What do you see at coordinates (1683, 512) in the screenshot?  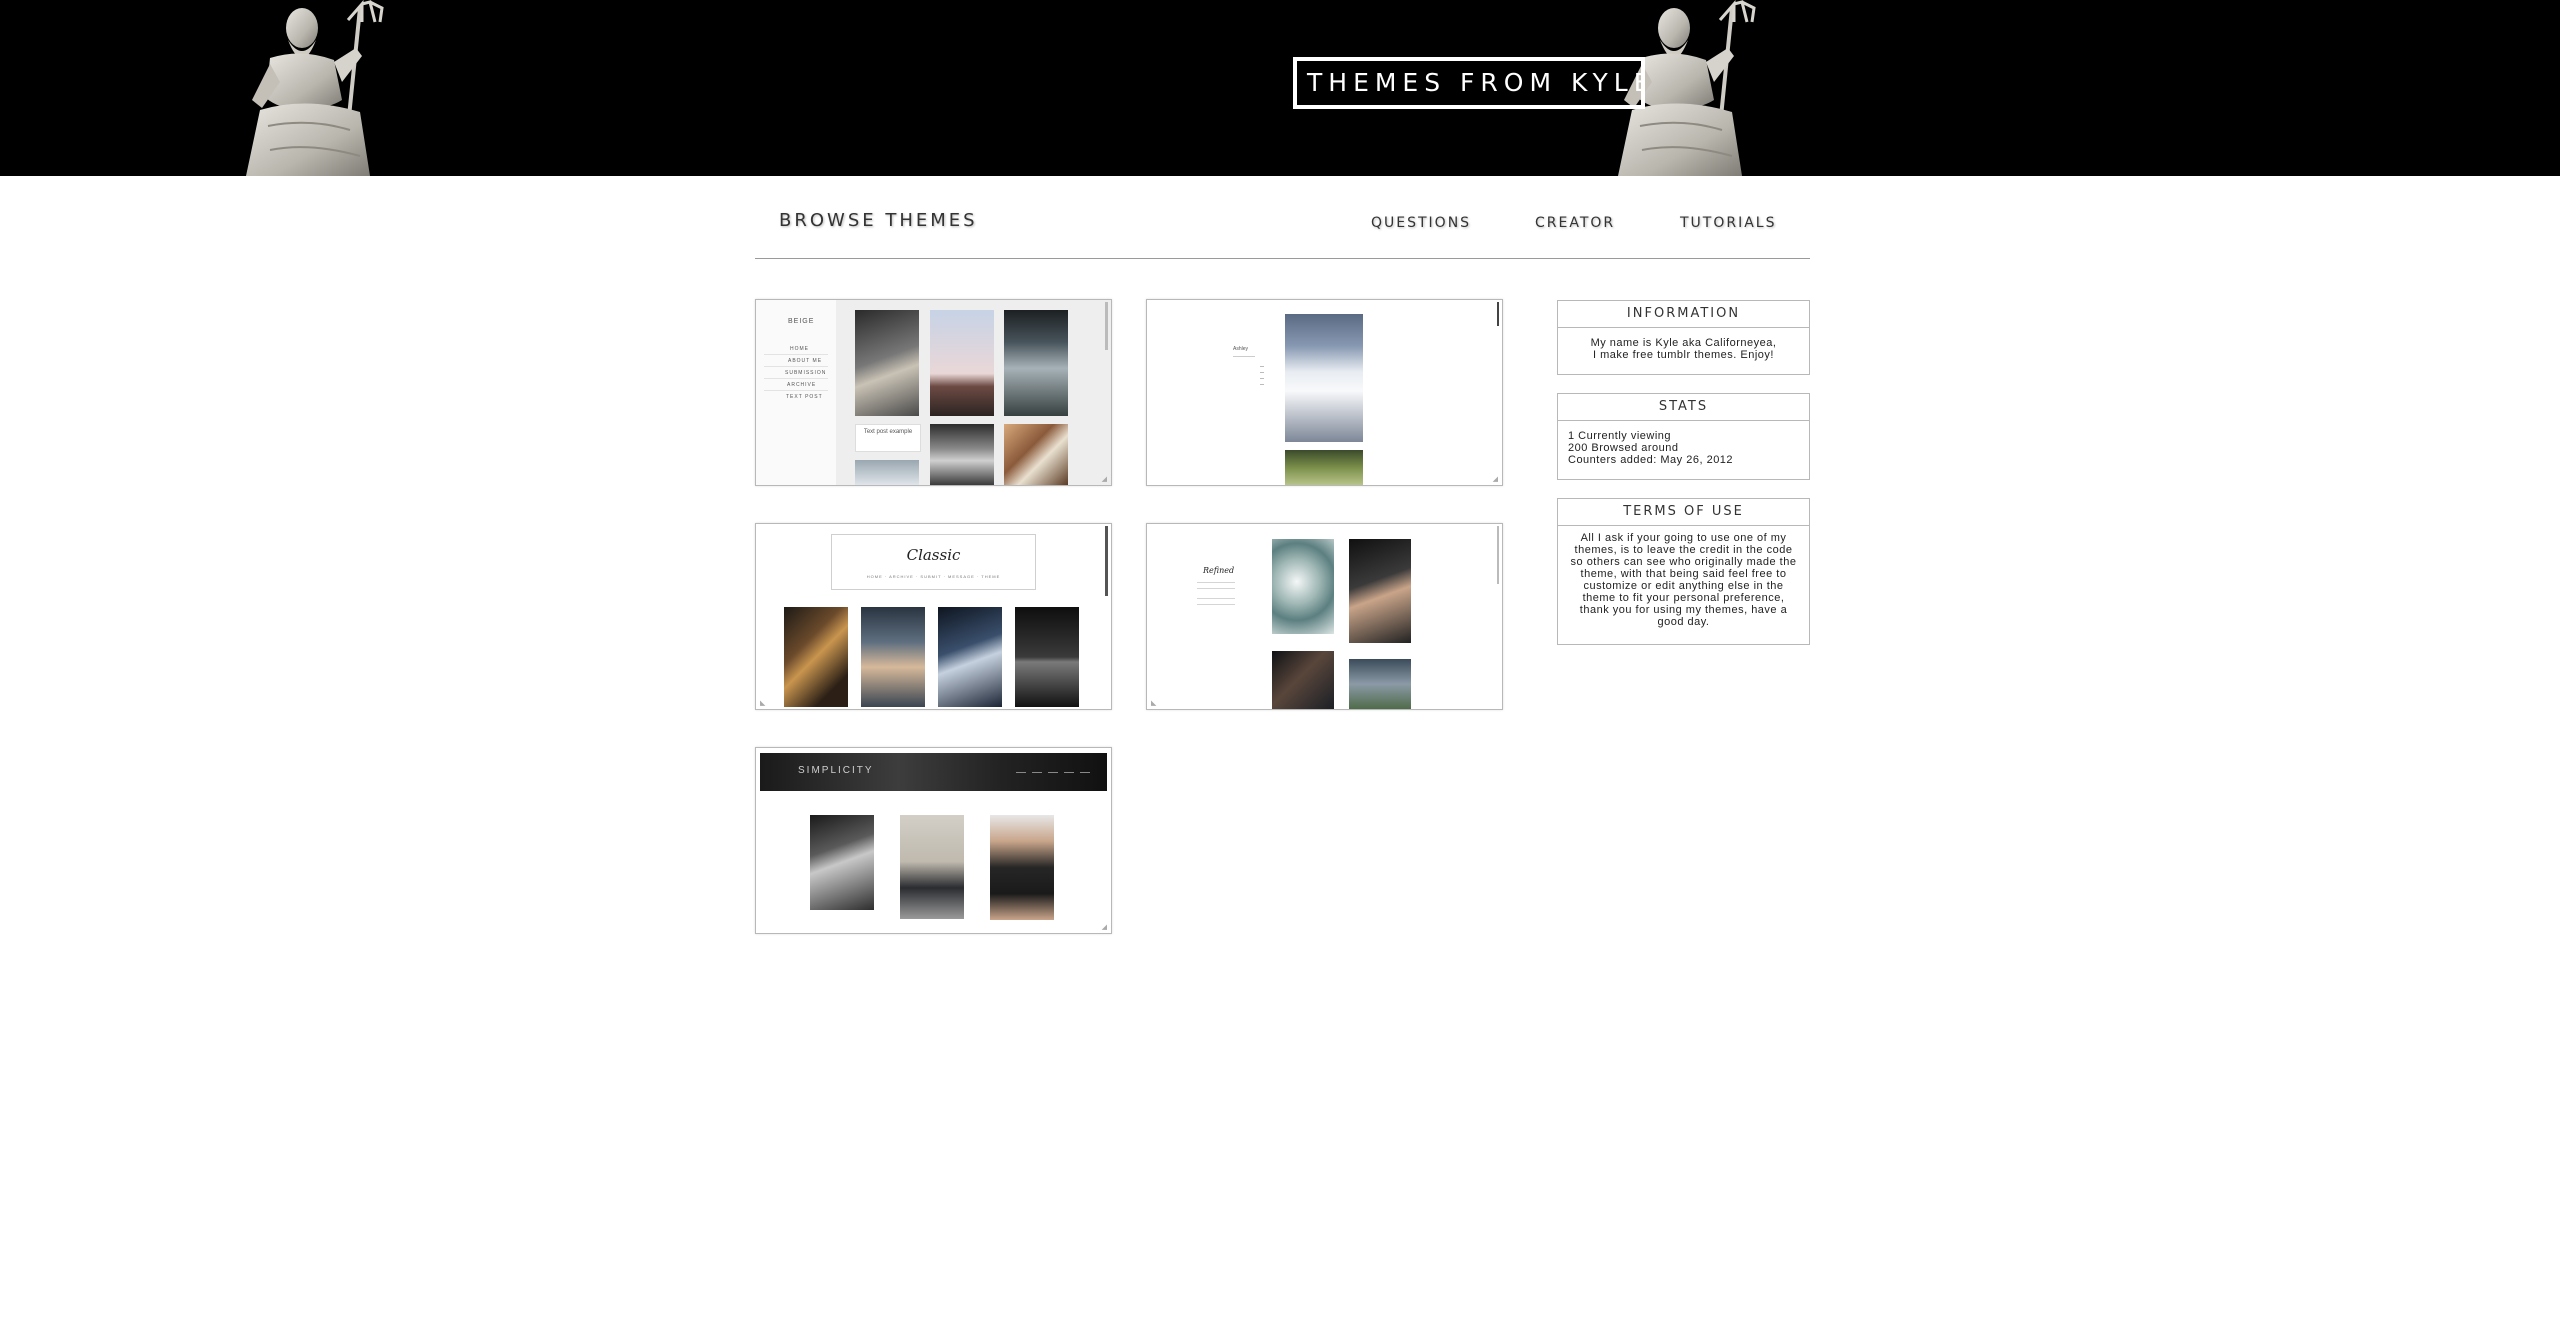 I see `terms-title: TERMS OF USE` at bounding box center [1683, 512].